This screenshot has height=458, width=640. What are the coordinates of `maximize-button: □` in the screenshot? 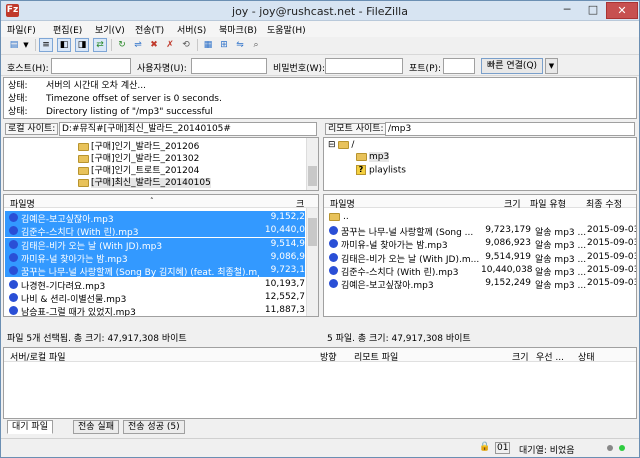 It's located at (593, 10).